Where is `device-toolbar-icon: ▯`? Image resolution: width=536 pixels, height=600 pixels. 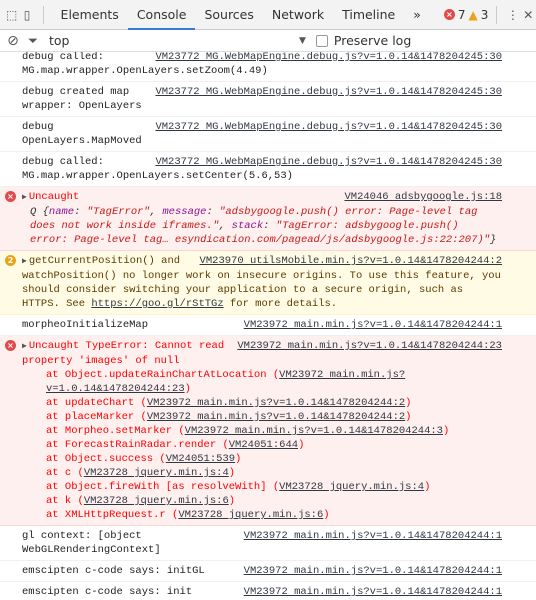 device-toolbar-icon: ▯ is located at coordinates (26, 15).